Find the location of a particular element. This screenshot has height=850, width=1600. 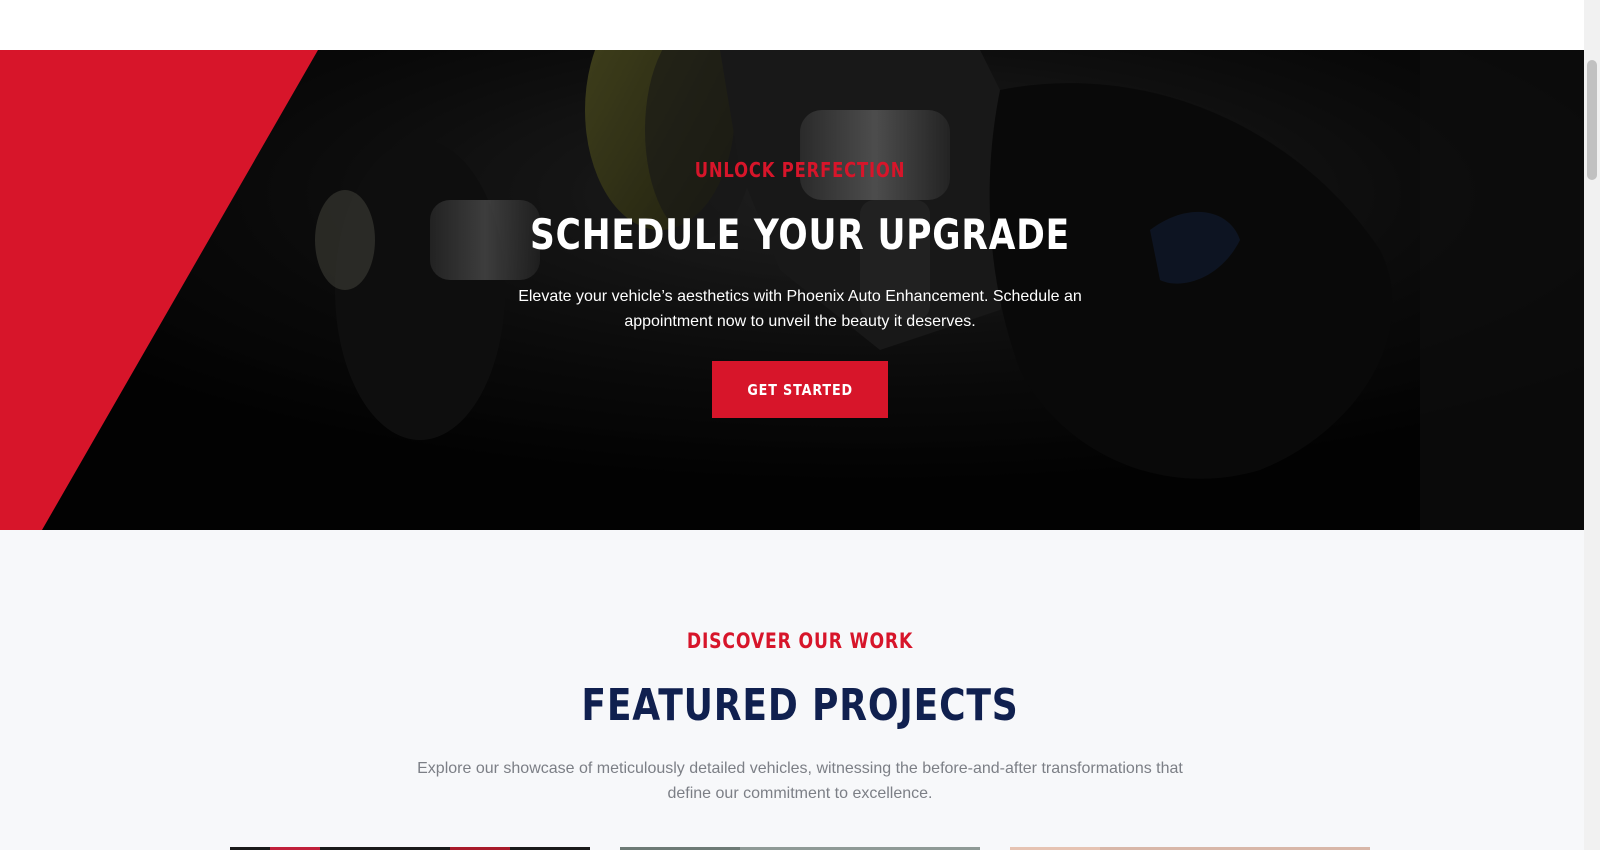

site-header is located at coordinates (800, 25).